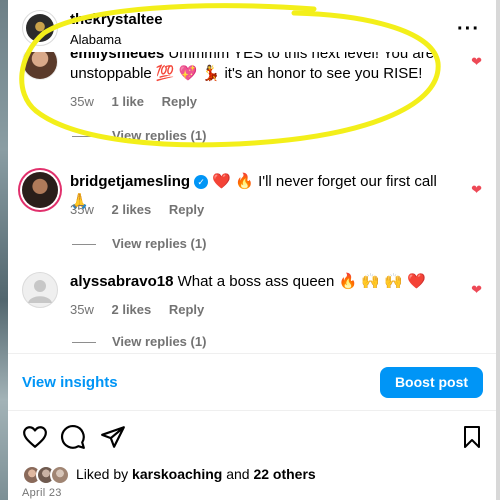 The height and width of the screenshot is (500, 500). I want to click on heart-outline-icon, so click(35, 437).